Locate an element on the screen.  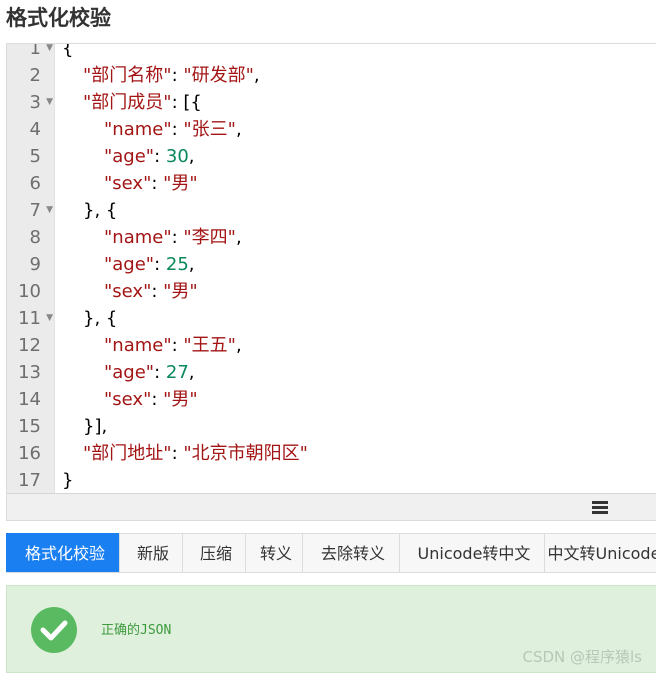
code-line: "age": 25, is located at coordinates (355, 264).